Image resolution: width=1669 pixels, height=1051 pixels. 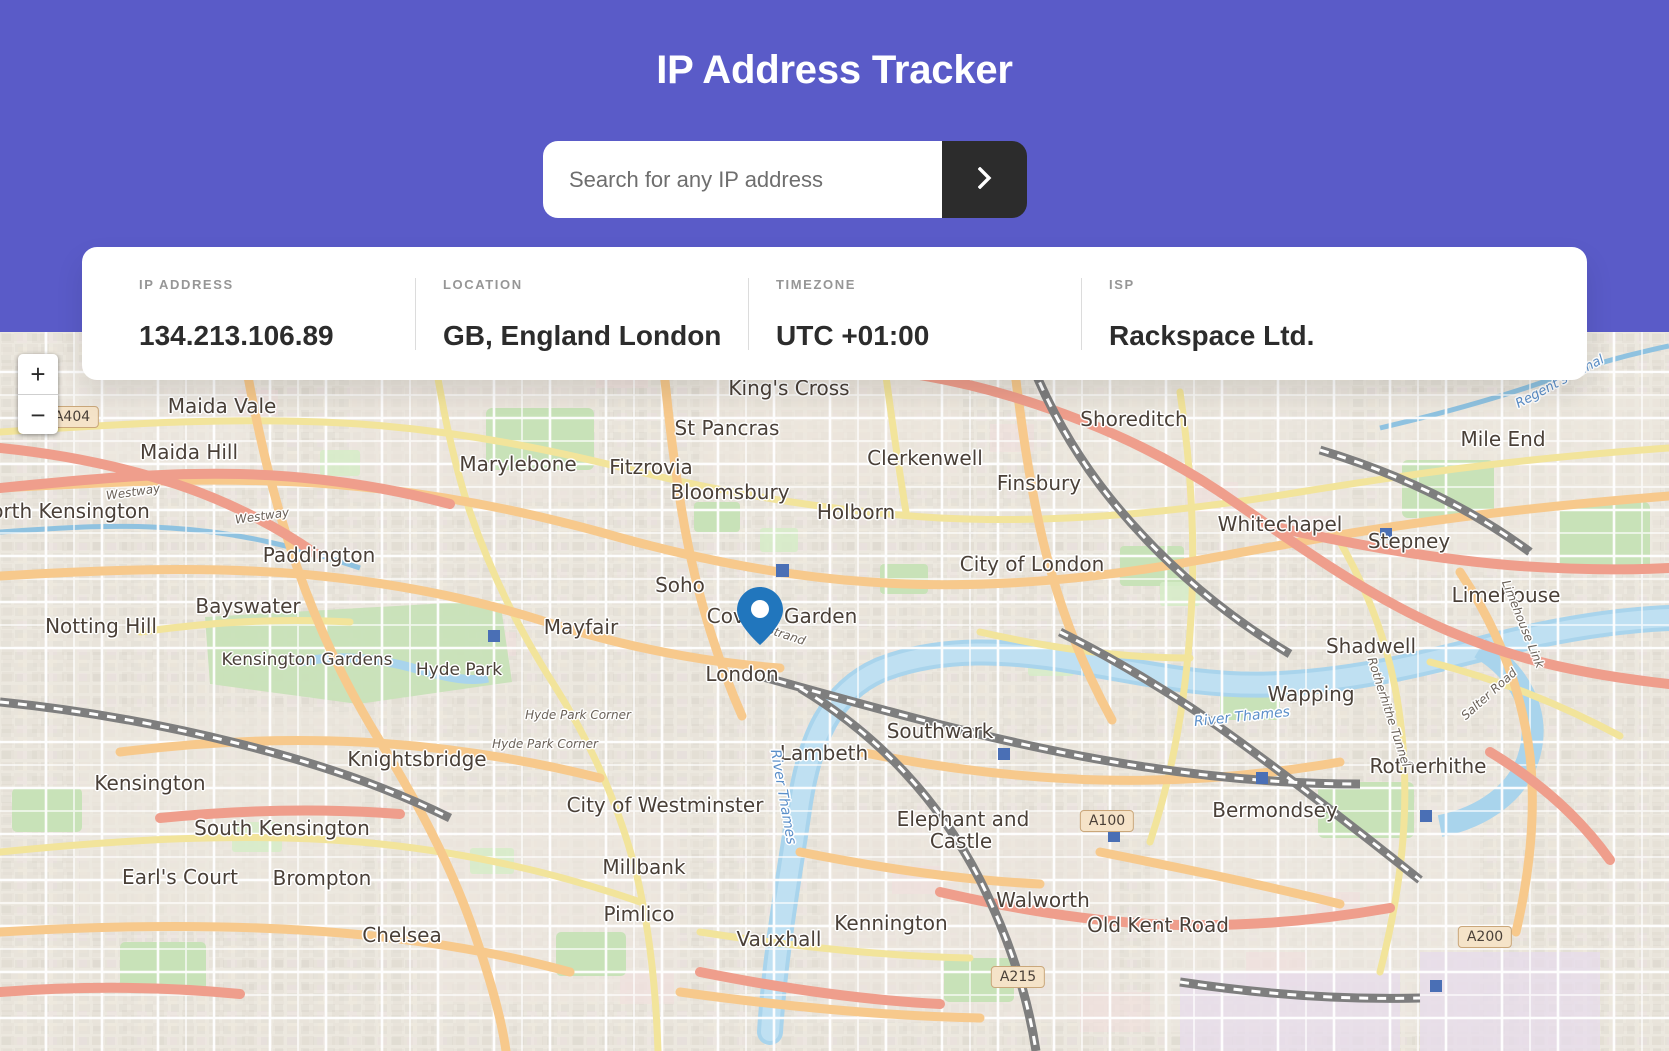 What do you see at coordinates (248, 314) in the screenshot?
I see `info-field-ip-address: IP ADDRESS 134.213.106.89` at bounding box center [248, 314].